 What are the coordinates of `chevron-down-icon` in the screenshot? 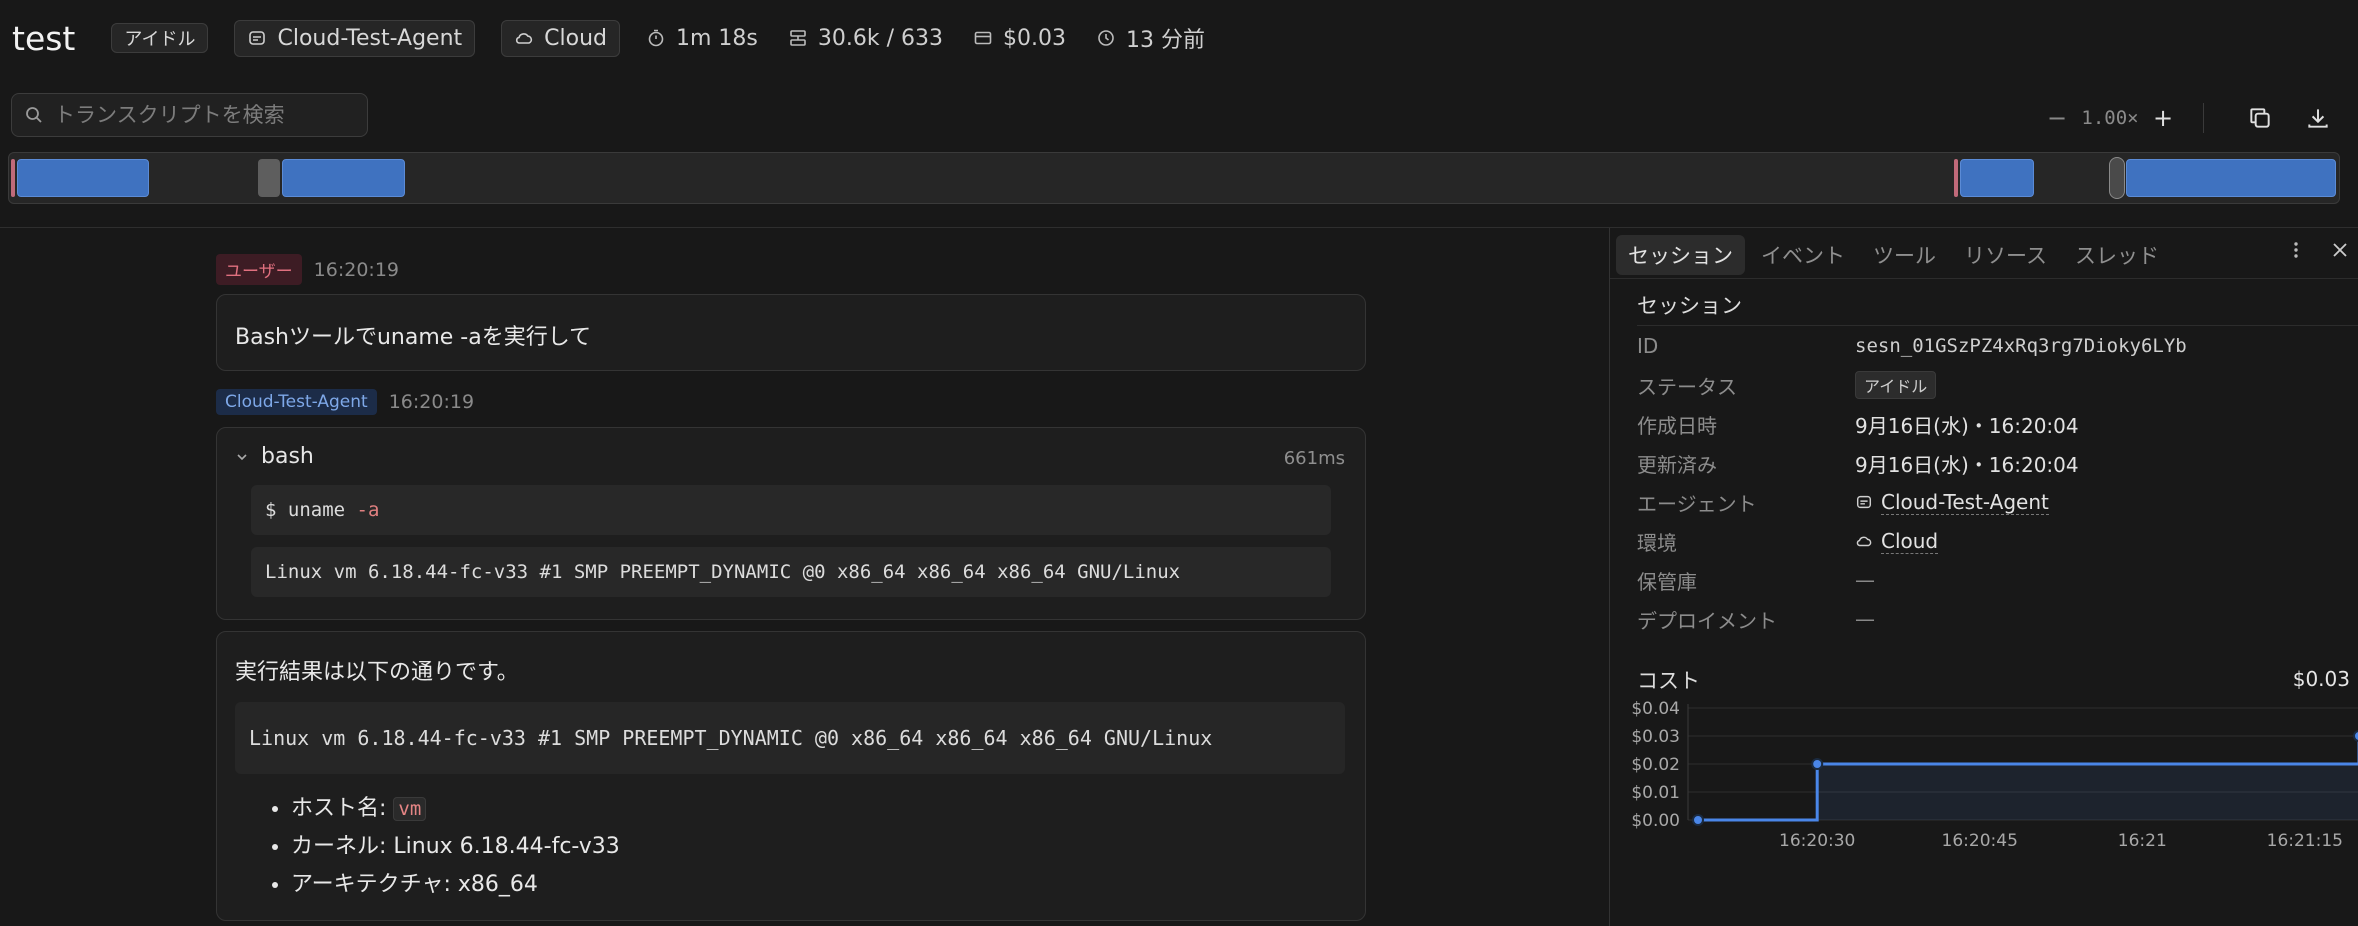 It's located at (242, 457).